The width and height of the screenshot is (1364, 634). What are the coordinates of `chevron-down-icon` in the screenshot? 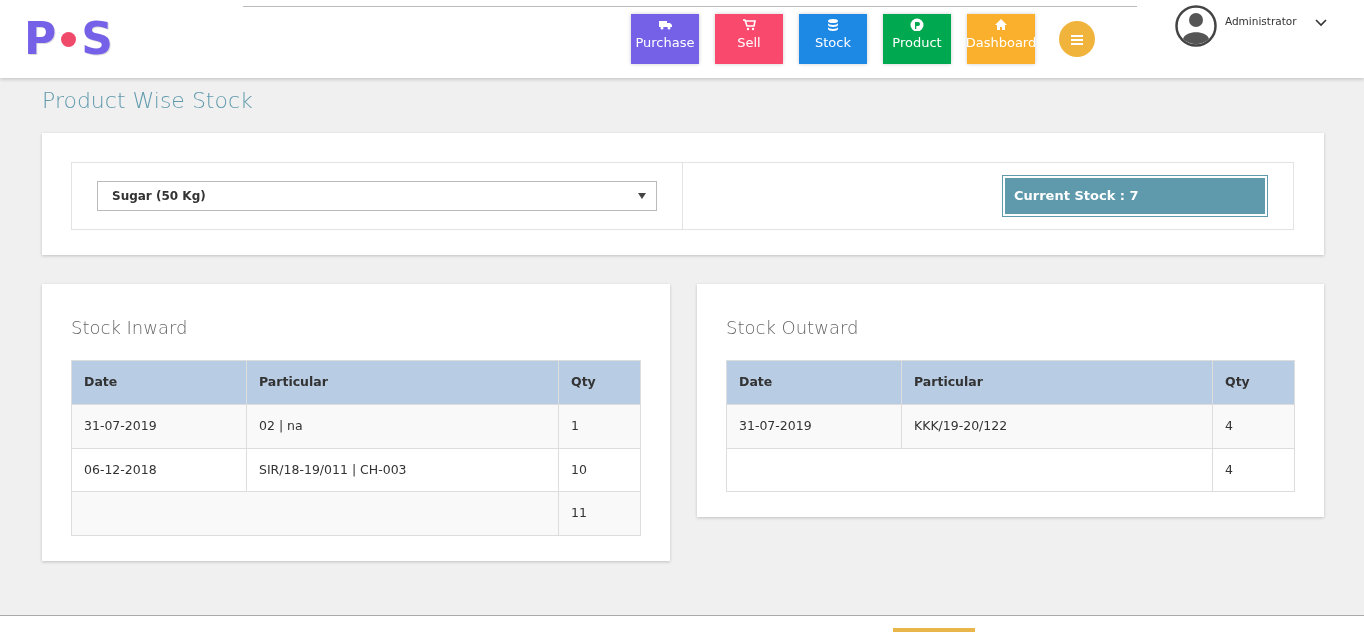 It's located at (1320, 23).